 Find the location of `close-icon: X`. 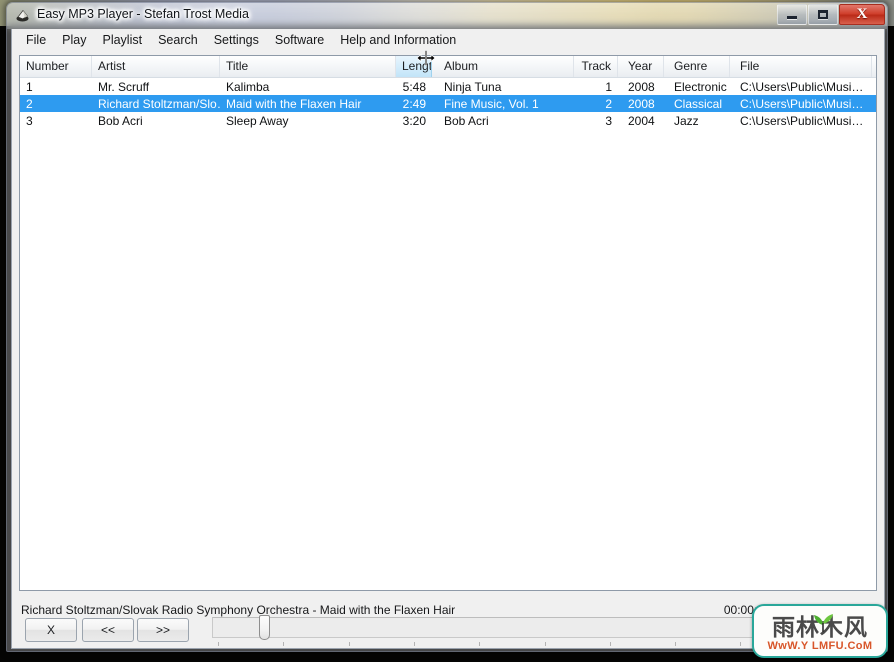

close-icon: X is located at coordinates (862, 14).